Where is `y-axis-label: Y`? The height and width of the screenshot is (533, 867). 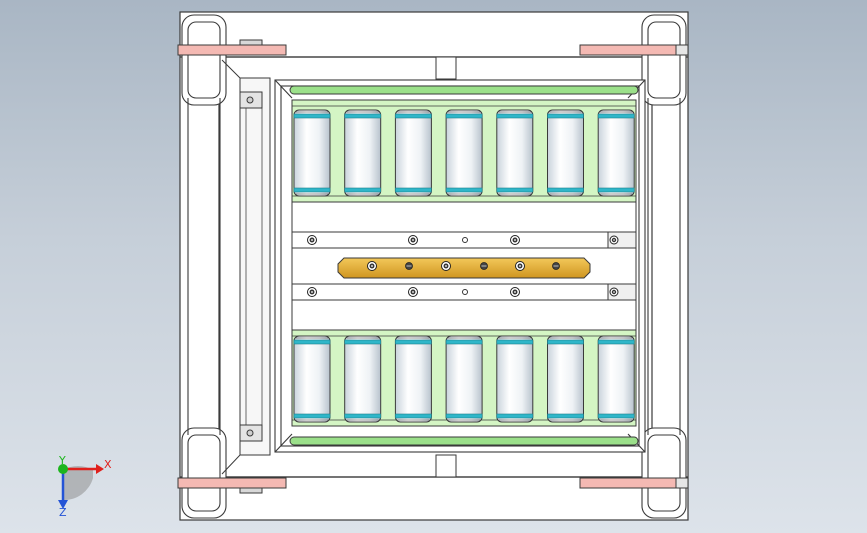 y-axis-label: Y is located at coordinates (62, 460).